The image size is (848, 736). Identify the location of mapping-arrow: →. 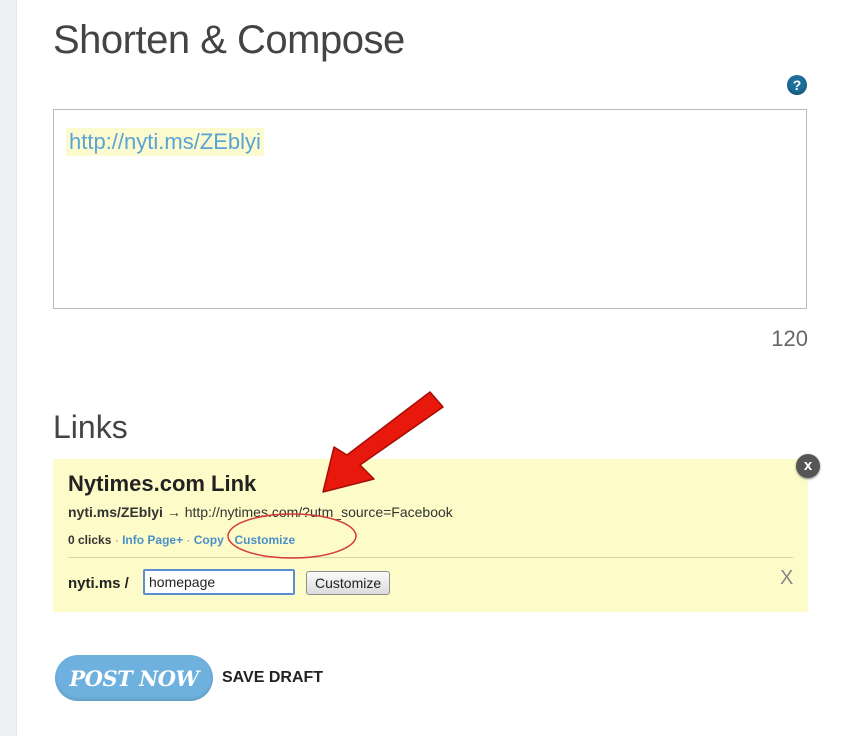
(173, 512).